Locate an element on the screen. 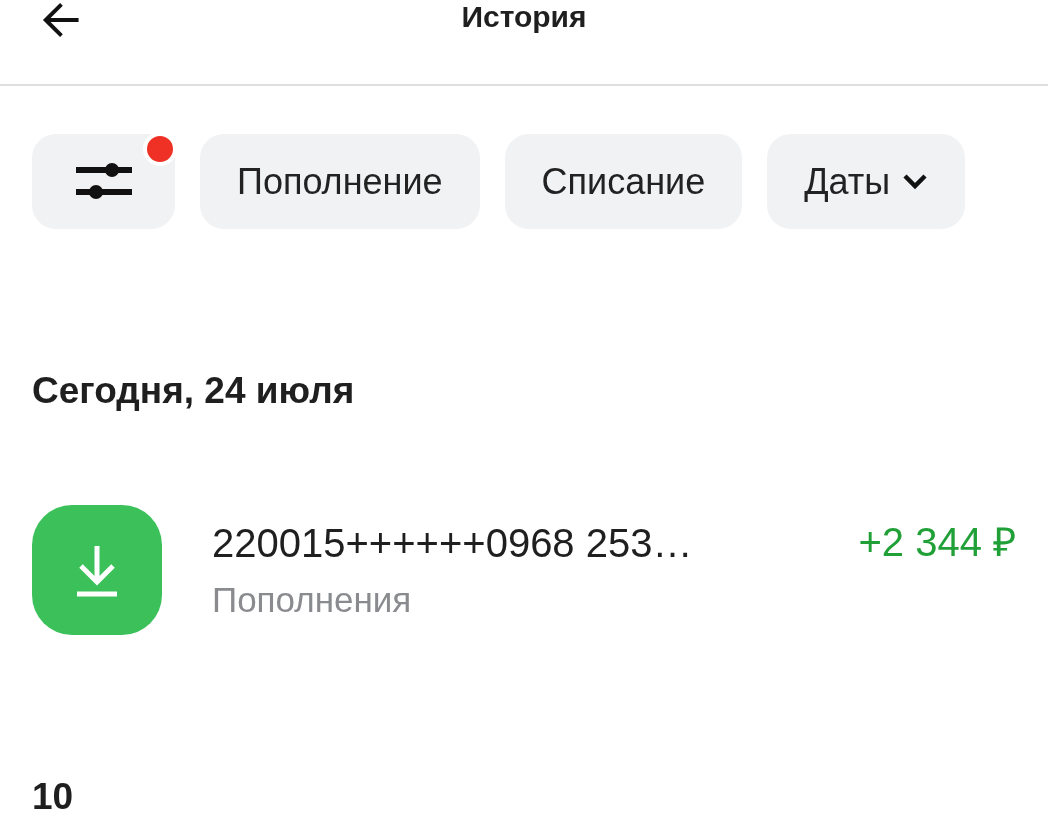 This screenshot has height=831, width=1048. chevron-down-icon is located at coordinates (915, 181).